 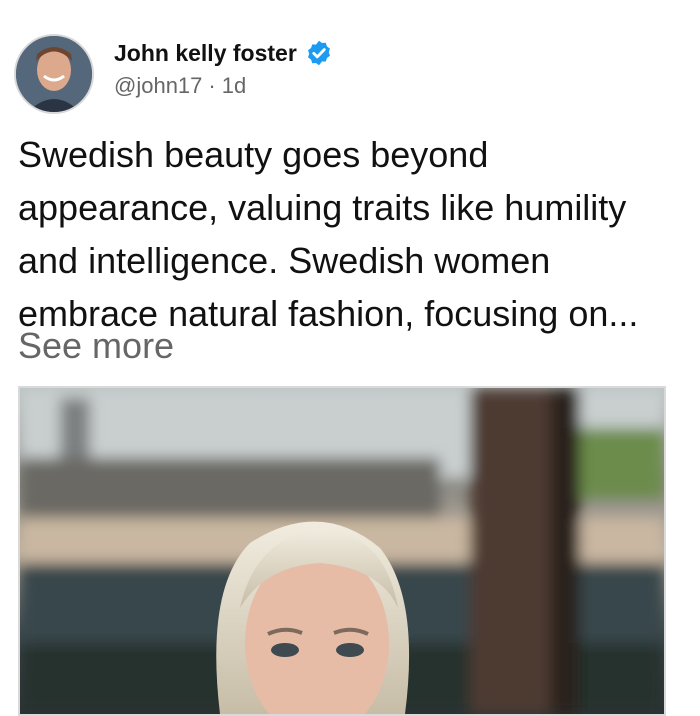 I want to click on author-name: John kelly foster, so click(x=205, y=53).